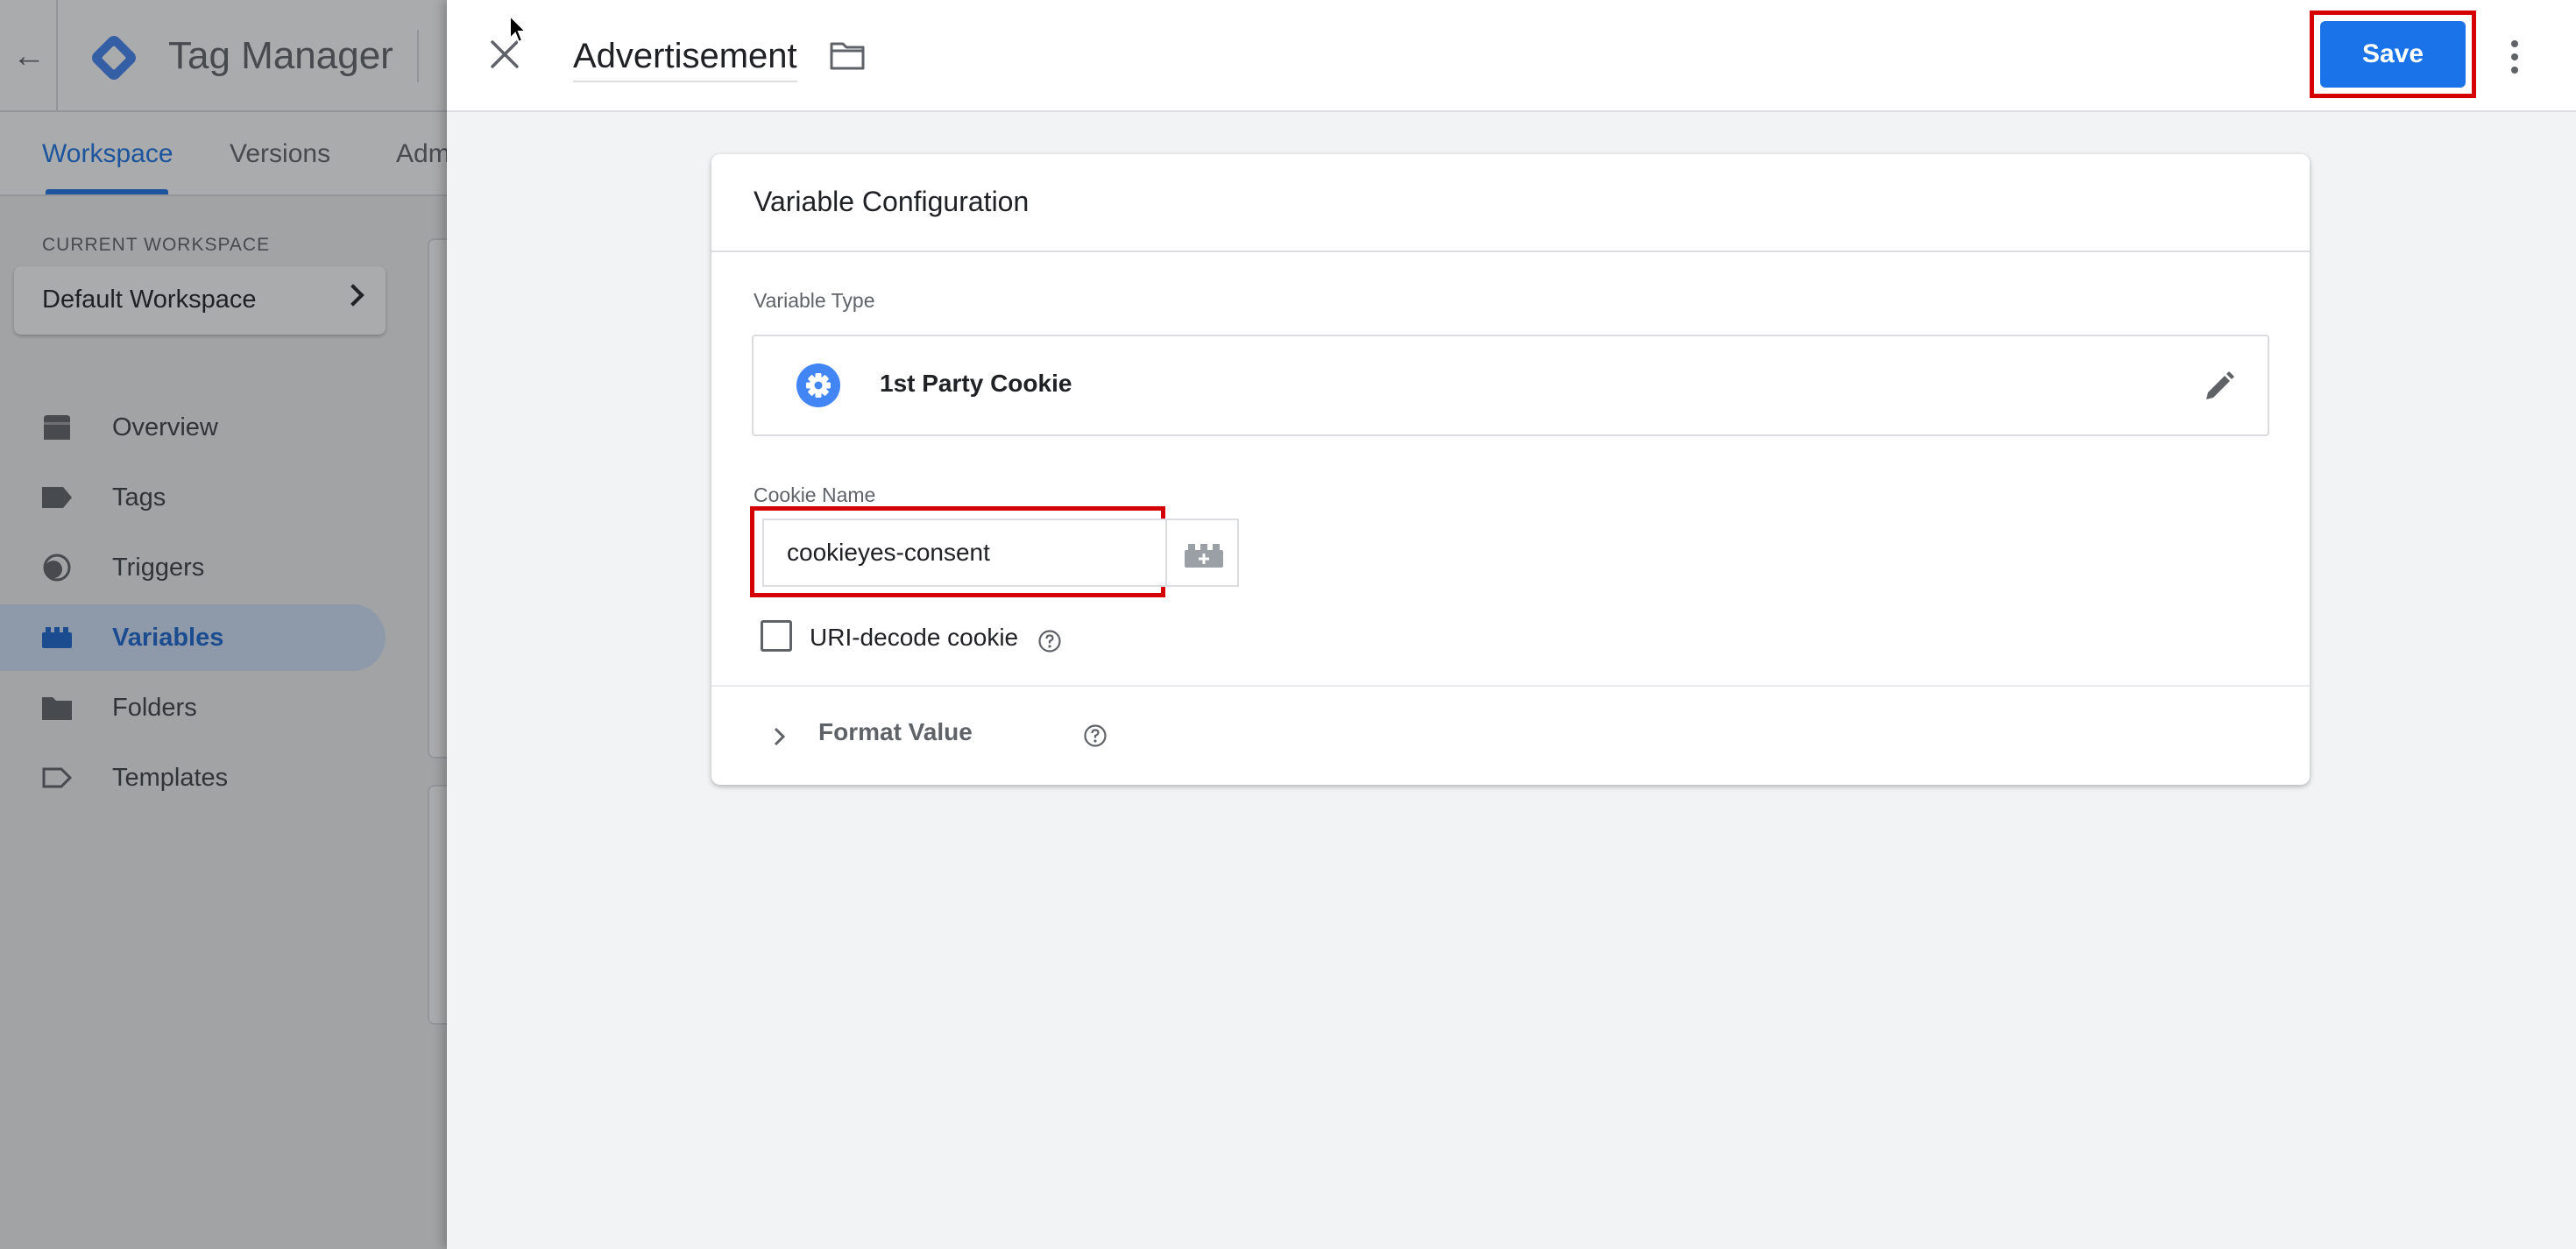  What do you see at coordinates (2218, 387) in the screenshot?
I see `edit-pencil-icon` at bounding box center [2218, 387].